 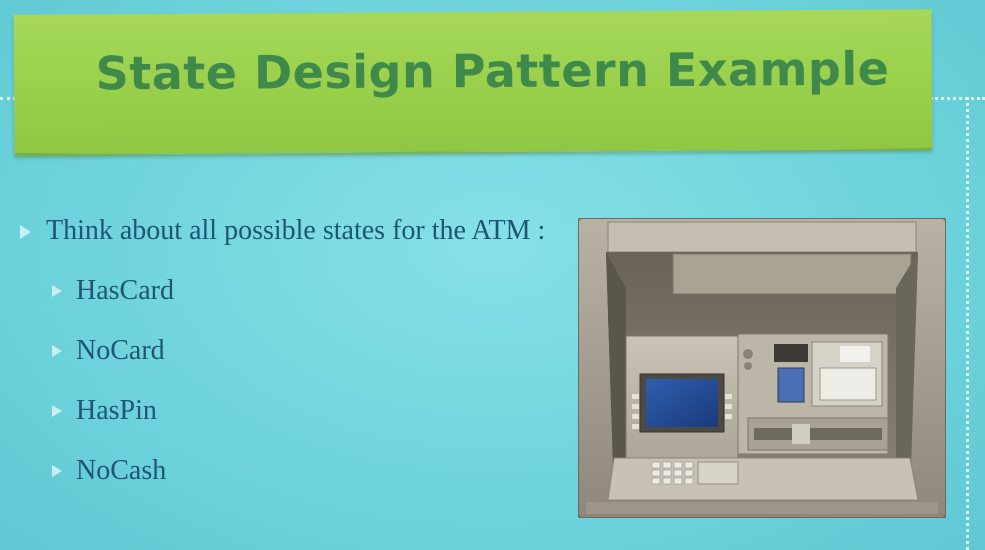 What do you see at coordinates (967, 323) in the screenshot?
I see `decorative-dotted-line-vertical` at bounding box center [967, 323].